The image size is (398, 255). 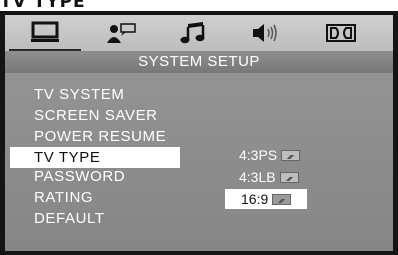 I want to click on option-label: 4:3LB, so click(x=257, y=177).